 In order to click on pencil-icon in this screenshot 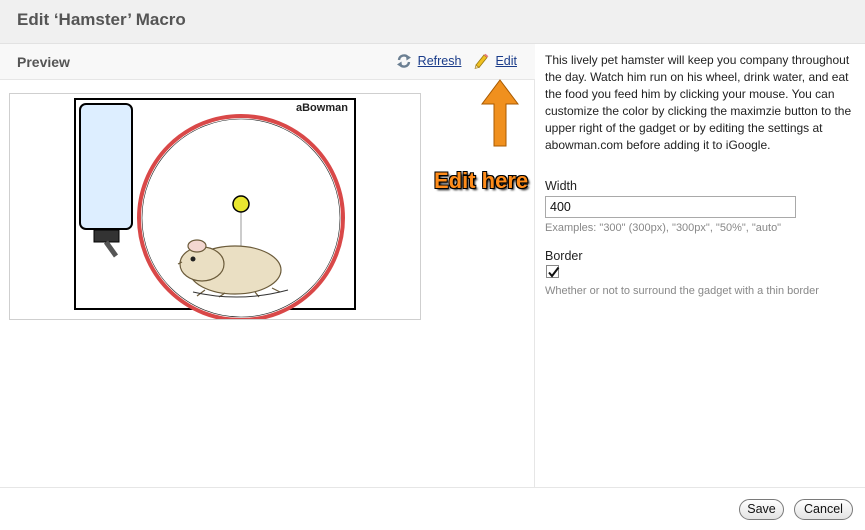, I will do `click(481, 61)`.